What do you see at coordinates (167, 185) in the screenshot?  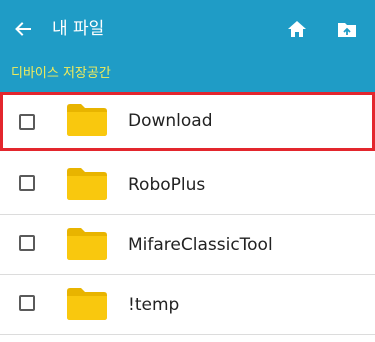 I see `file-name: RoboPlus` at bounding box center [167, 185].